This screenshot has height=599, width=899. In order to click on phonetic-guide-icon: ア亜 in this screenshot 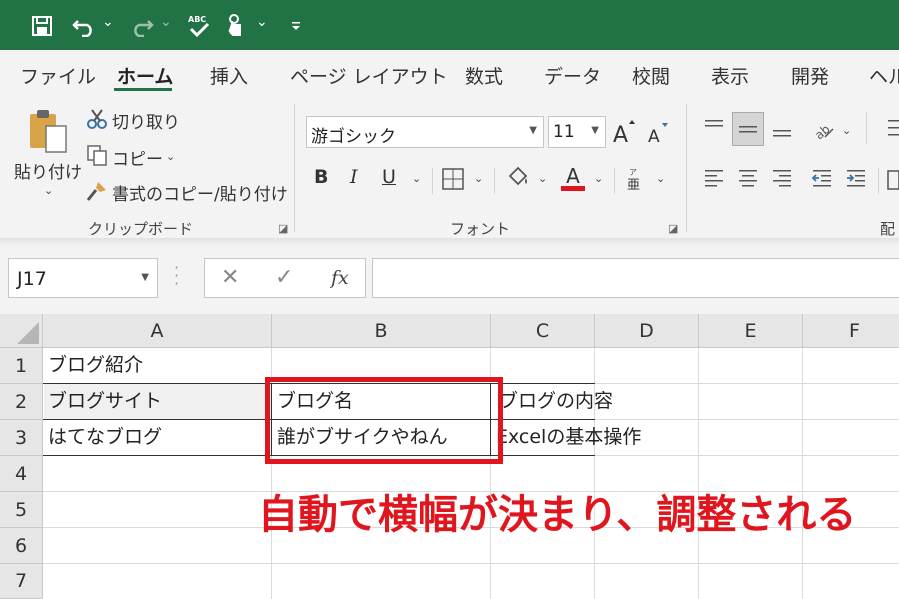, I will do `click(635, 179)`.